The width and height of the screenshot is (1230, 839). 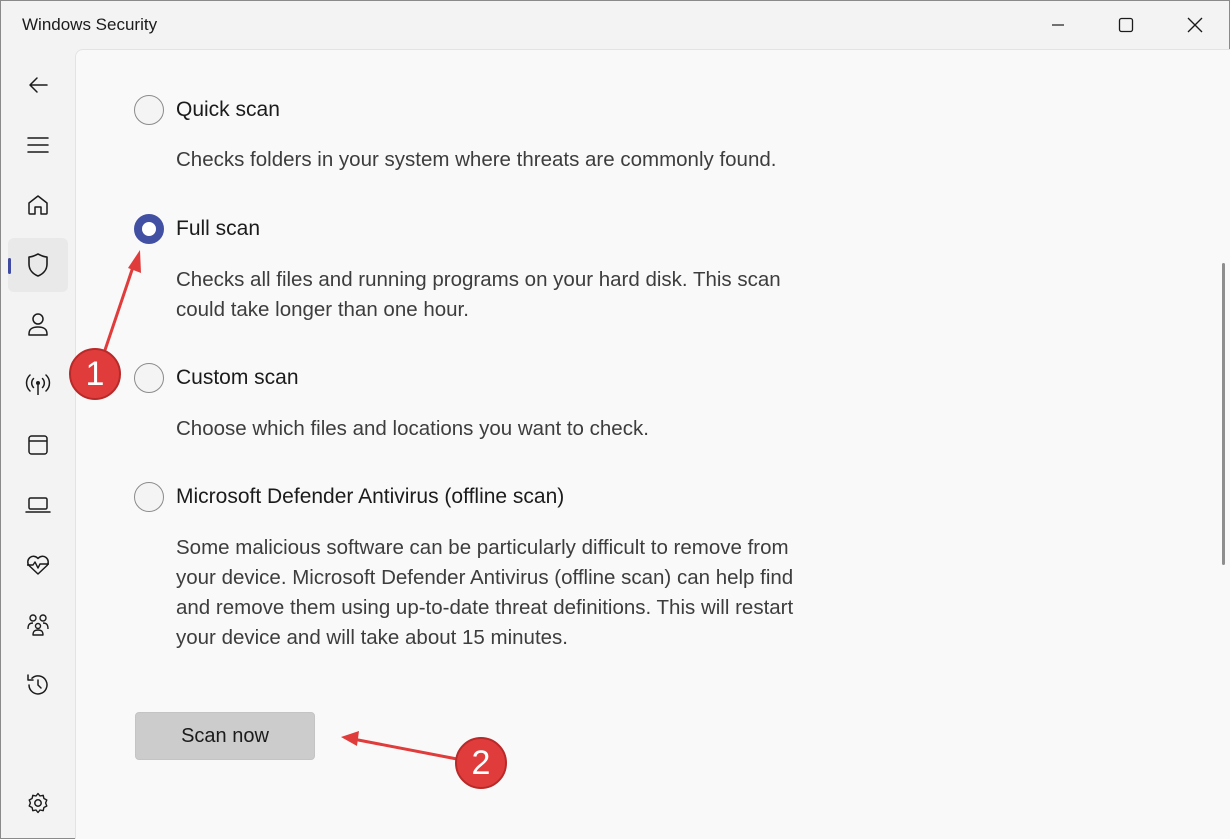 I want to click on shield-icon, so click(x=38, y=265).